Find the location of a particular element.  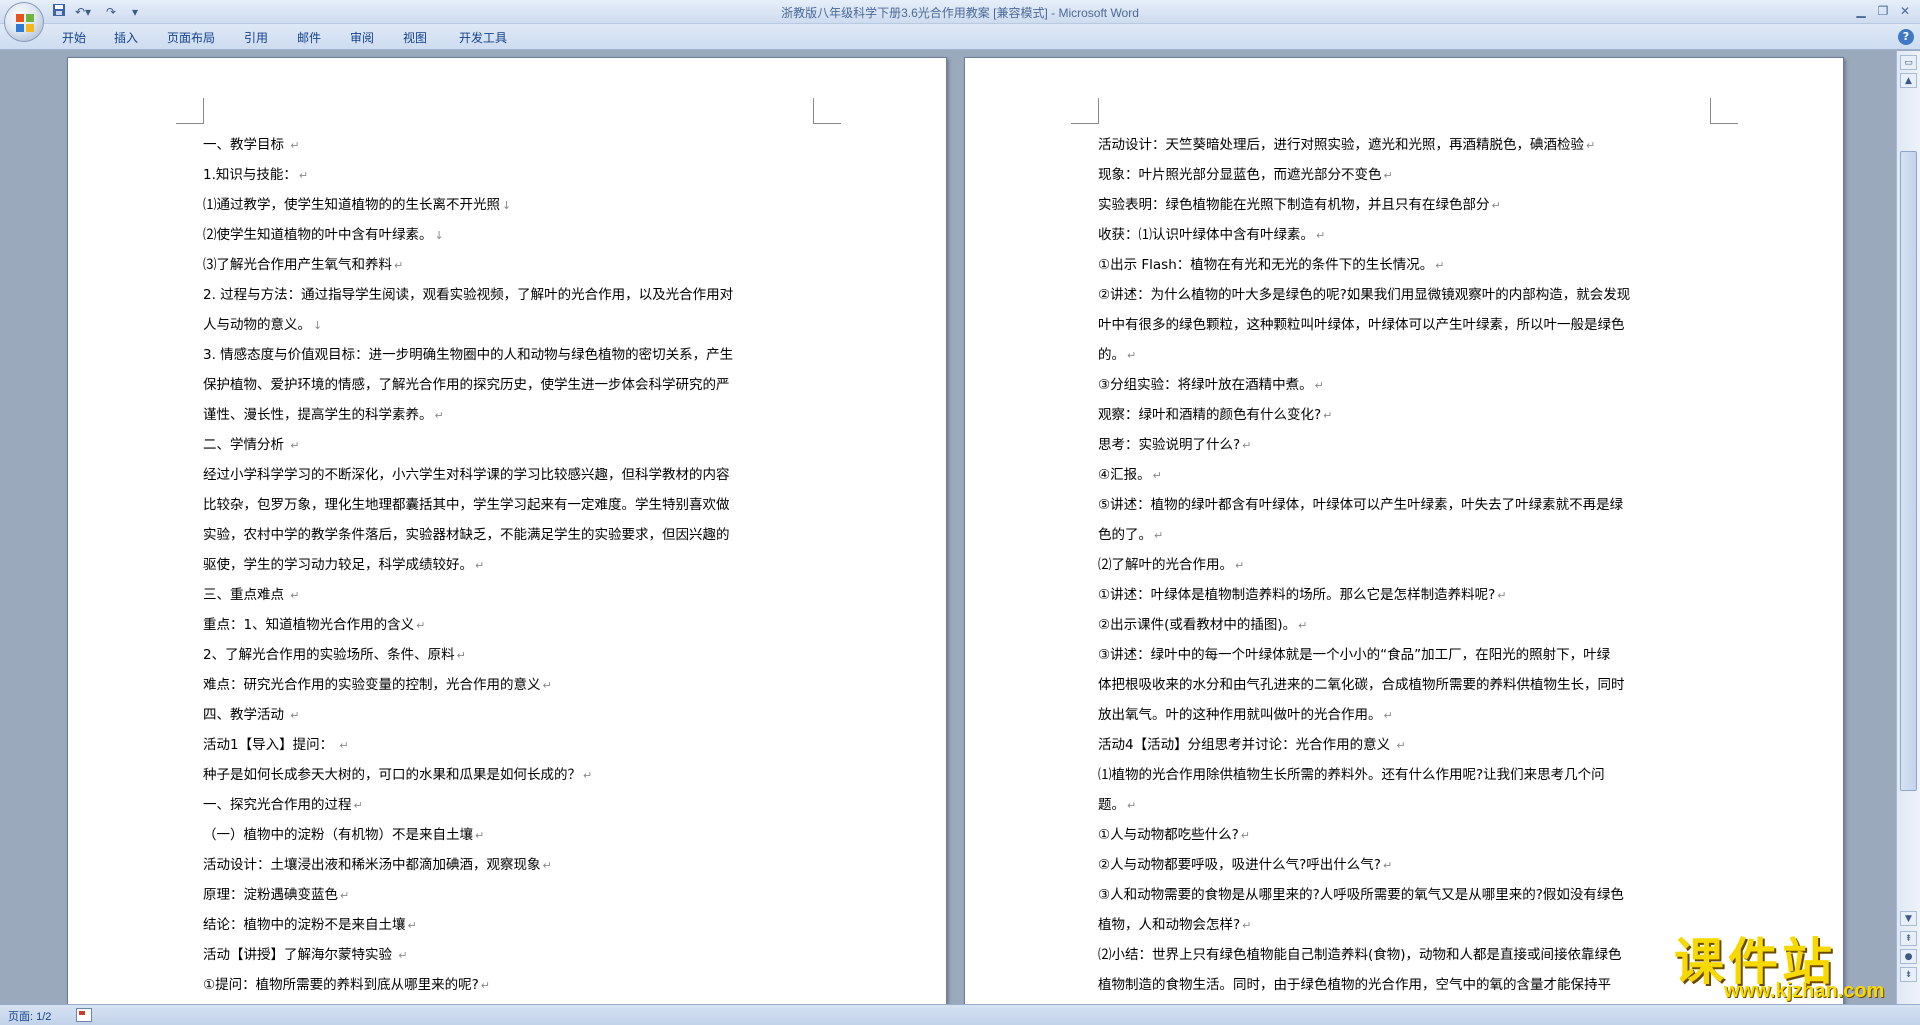

tab-references: 引用 is located at coordinates (256, 38).